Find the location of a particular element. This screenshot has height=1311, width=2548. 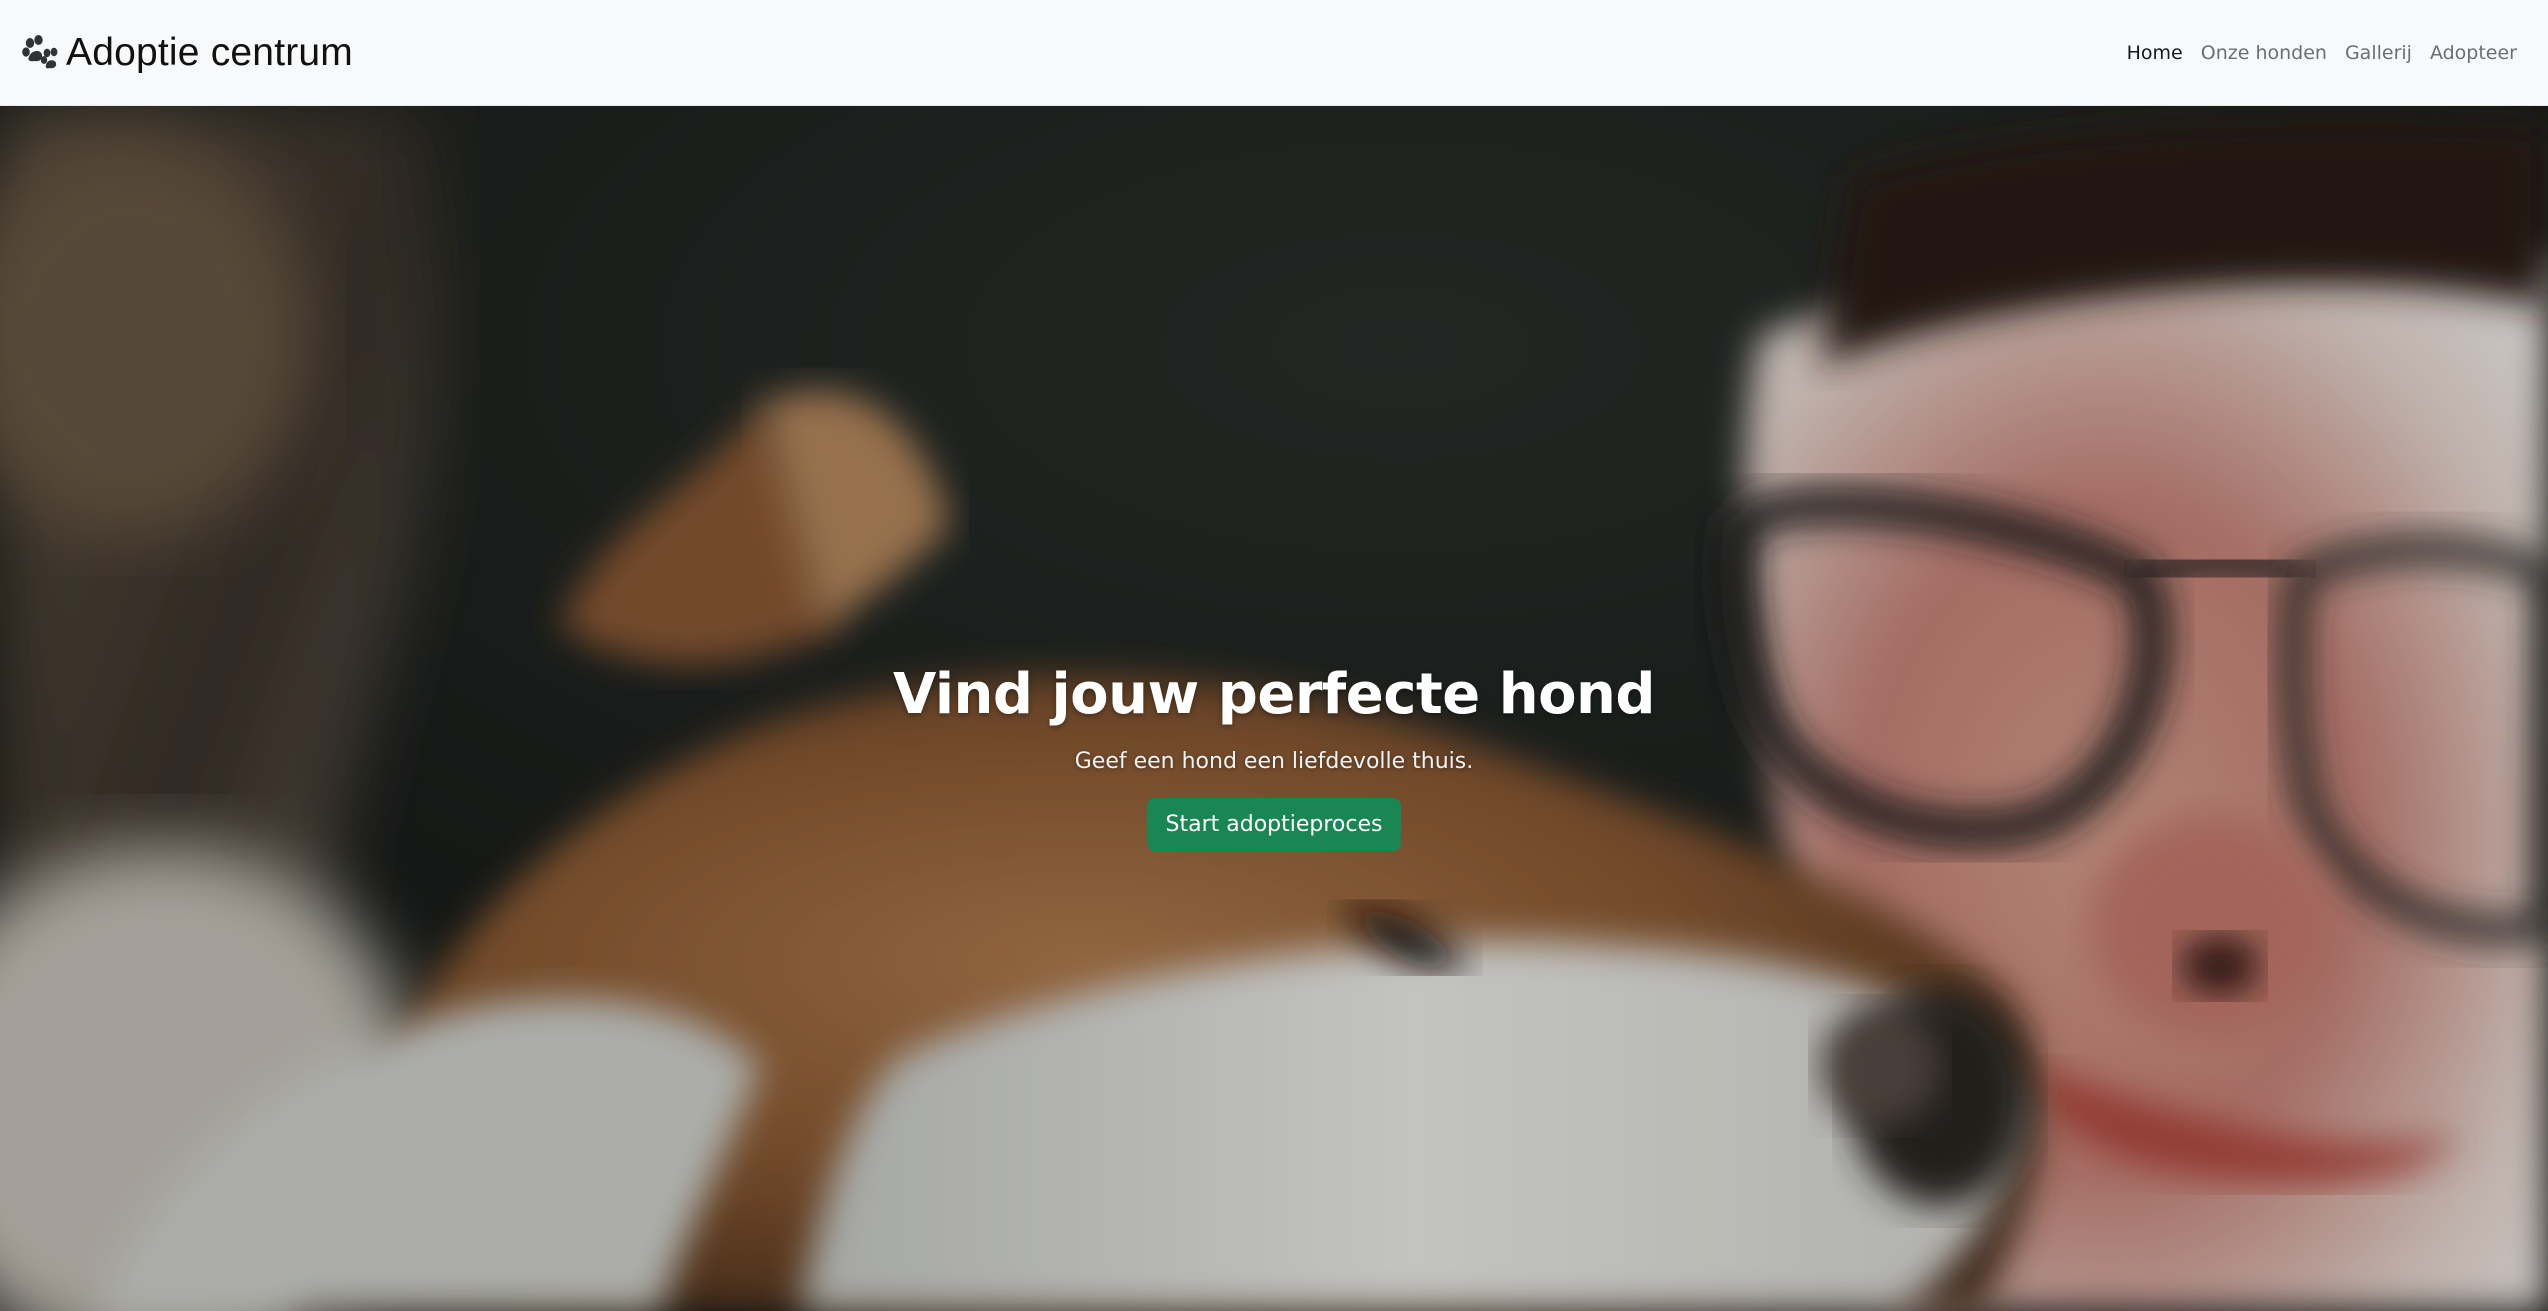

brand-title: Adoptie centrum is located at coordinates (209, 52).